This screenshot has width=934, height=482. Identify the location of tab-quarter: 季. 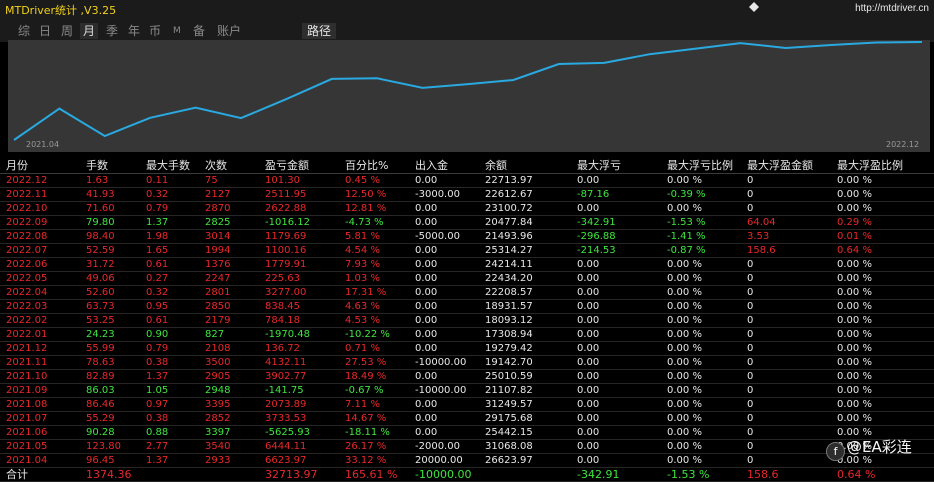
(112, 31).